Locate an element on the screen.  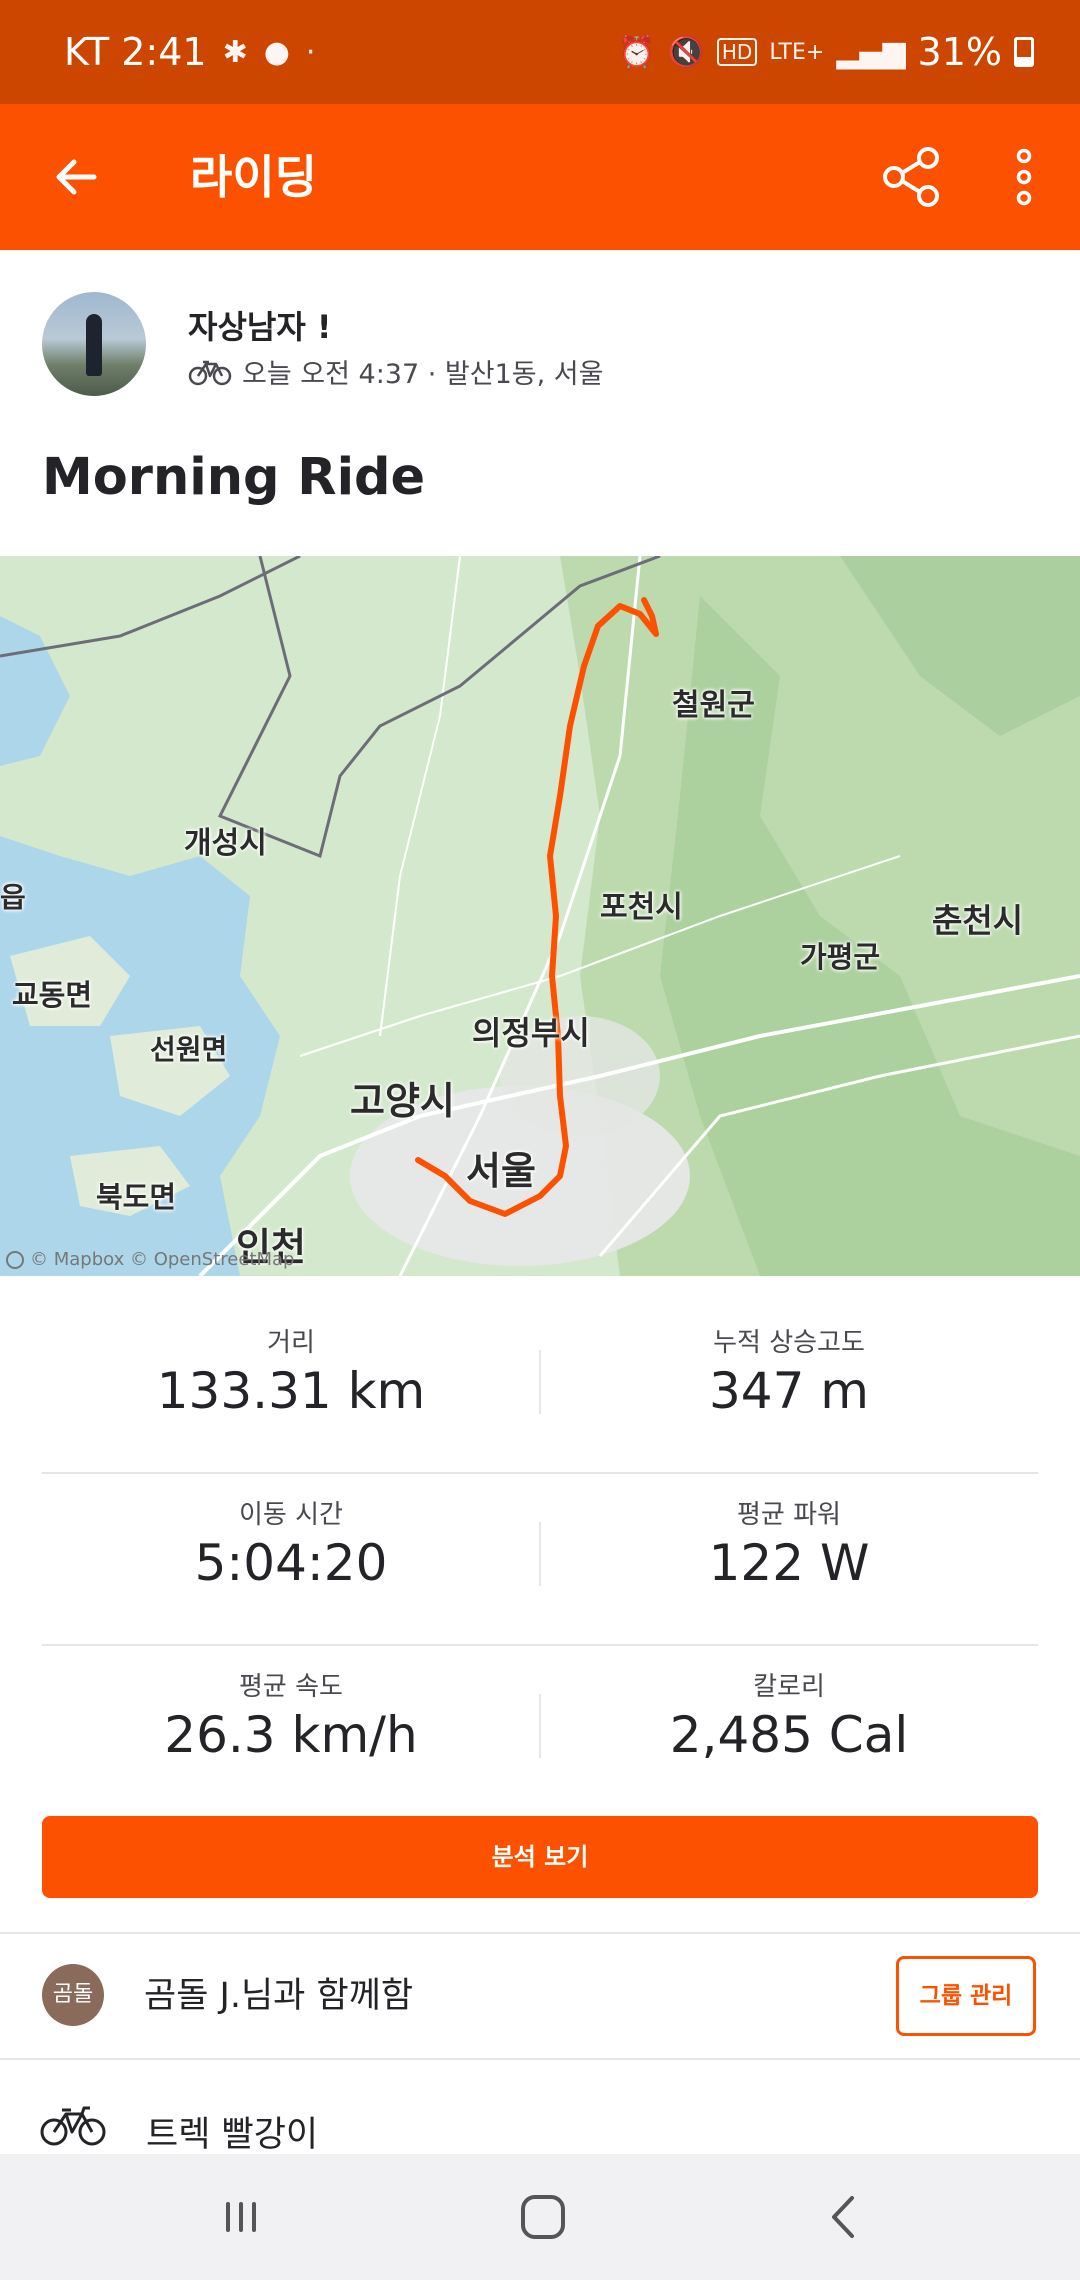
avatar is located at coordinates (94, 344).